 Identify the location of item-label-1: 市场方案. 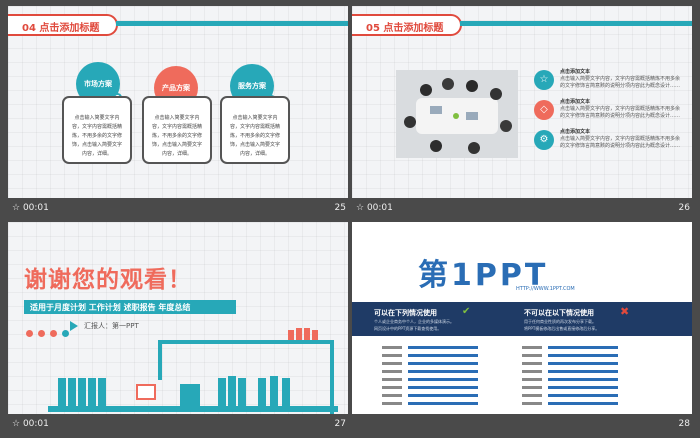
(98, 84).